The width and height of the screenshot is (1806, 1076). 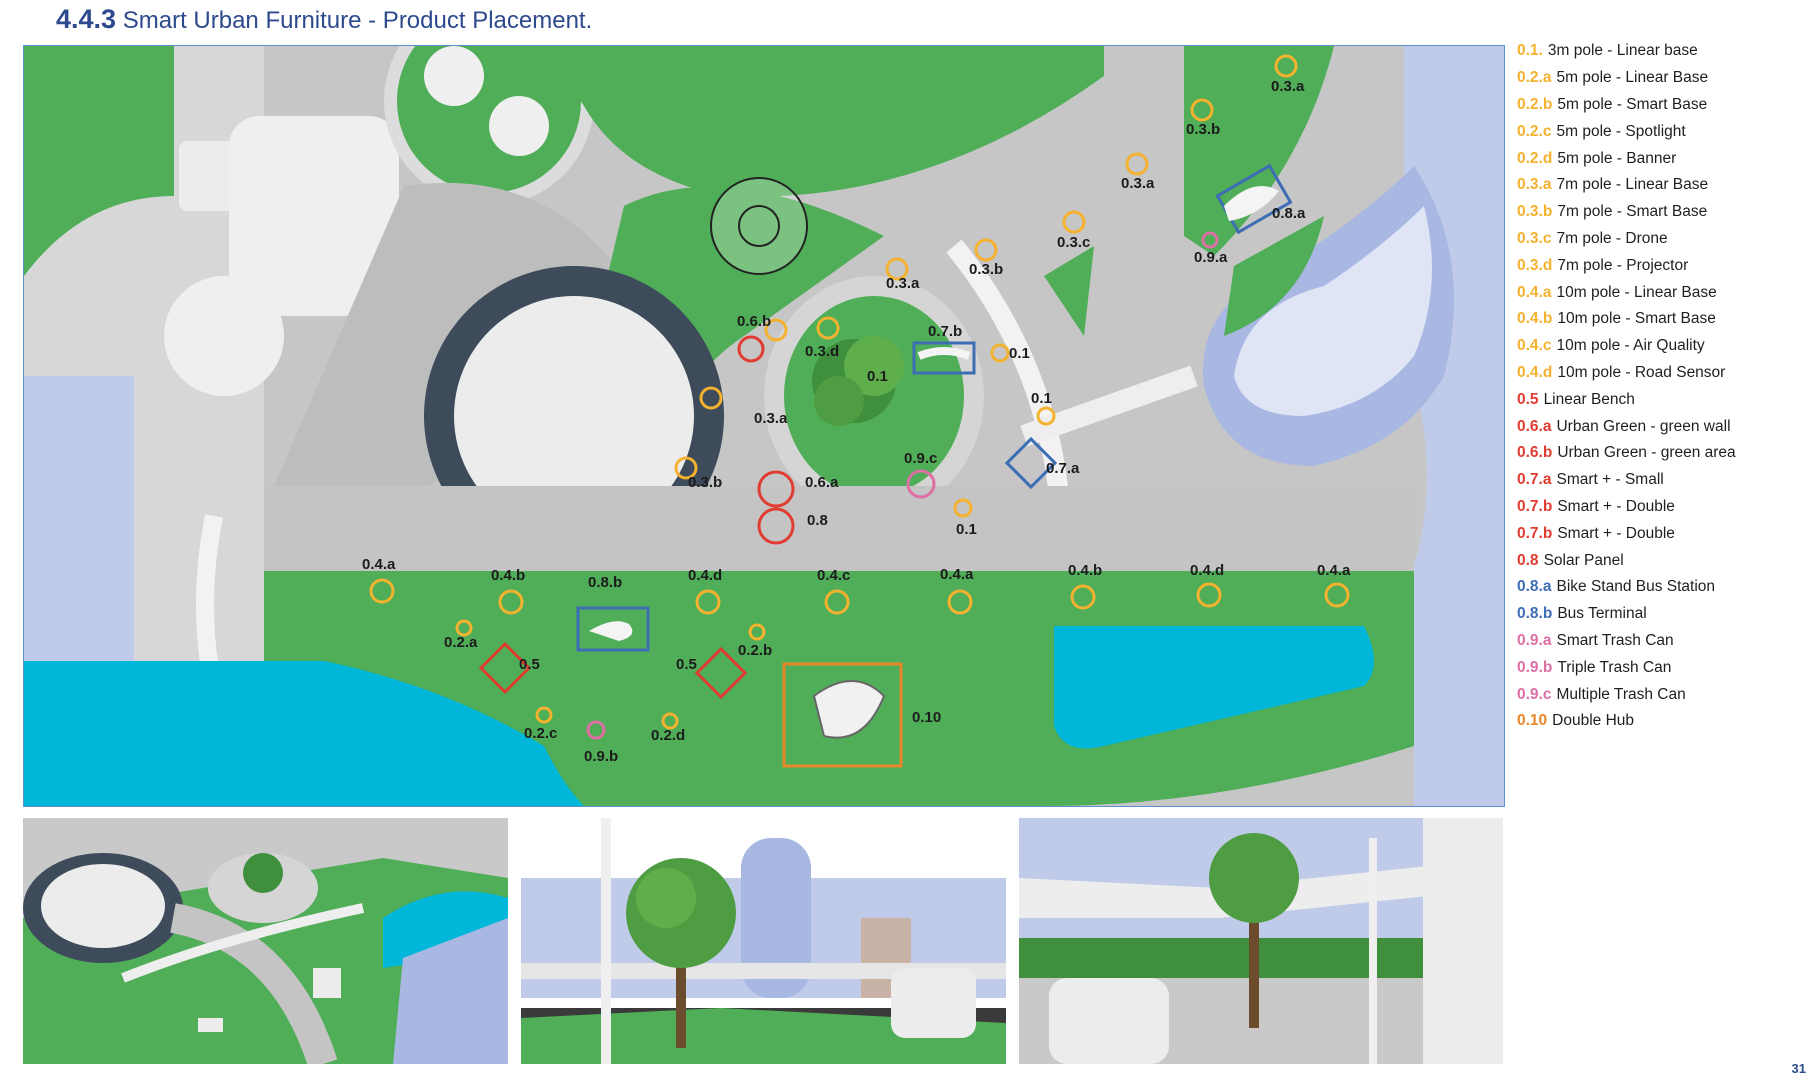 I want to click on render-plaza-view, so click(x=1261, y=941).